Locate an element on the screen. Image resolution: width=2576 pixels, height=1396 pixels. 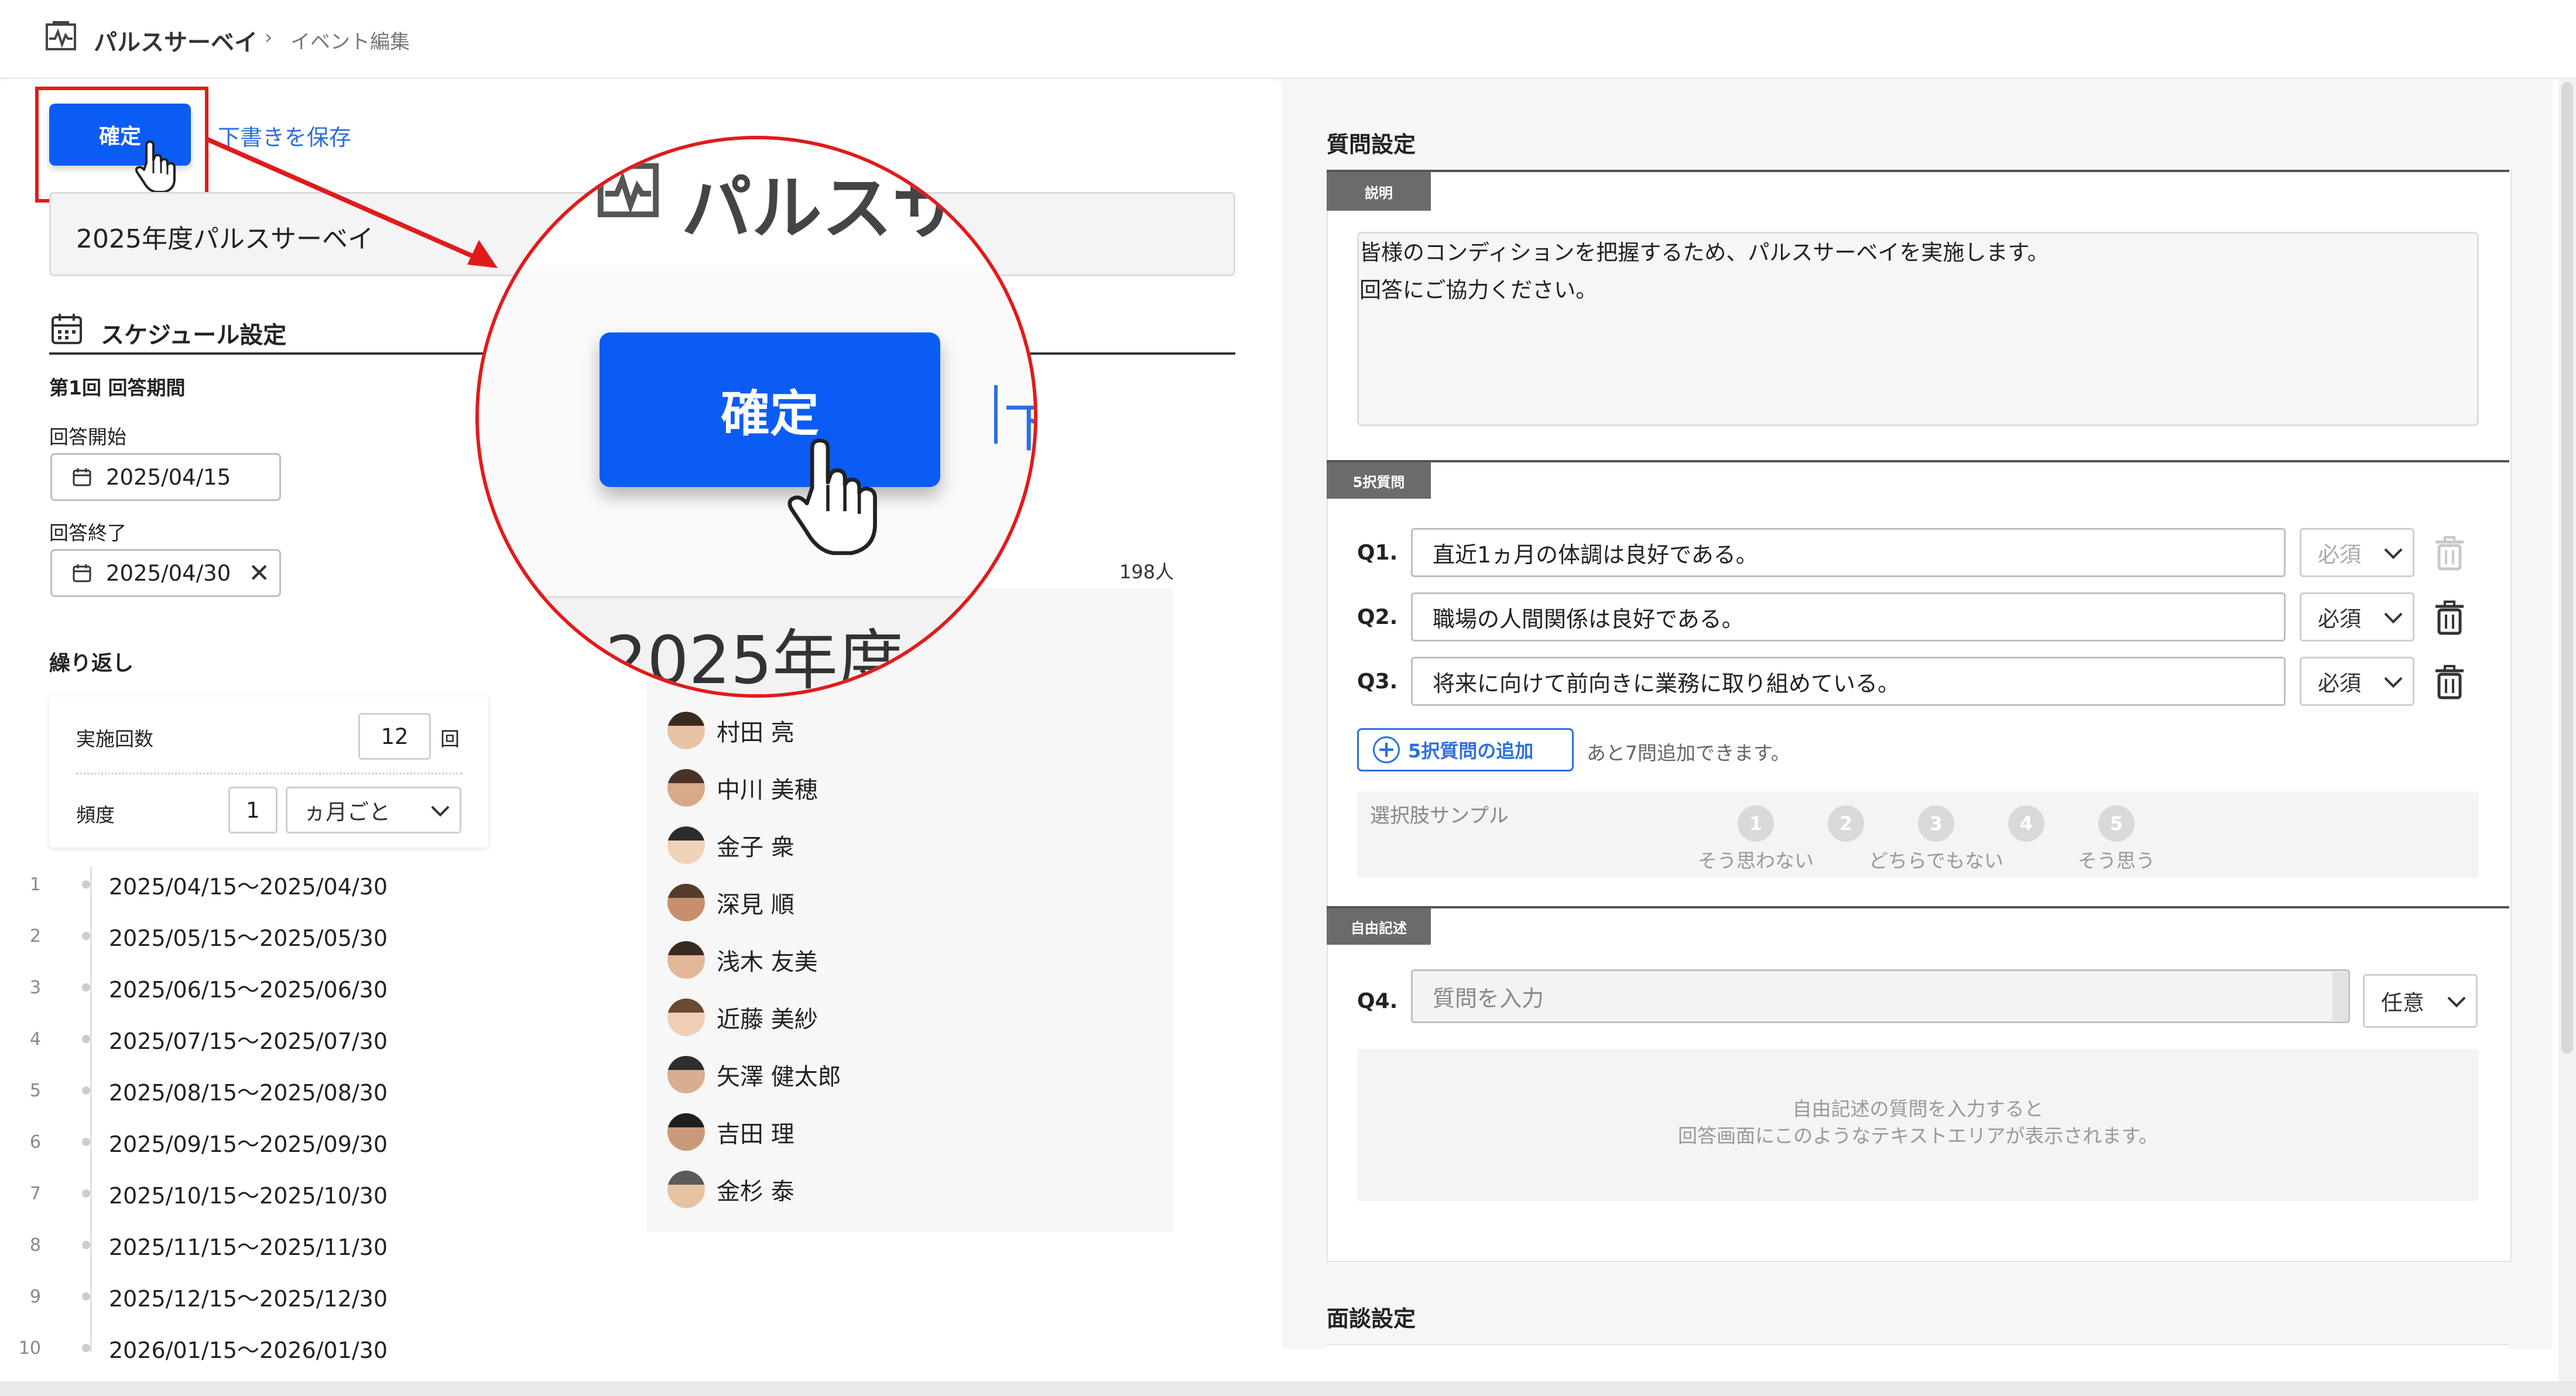
question-input: 職場の人間関係は良好である。 is located at coordinates (1848, 617).